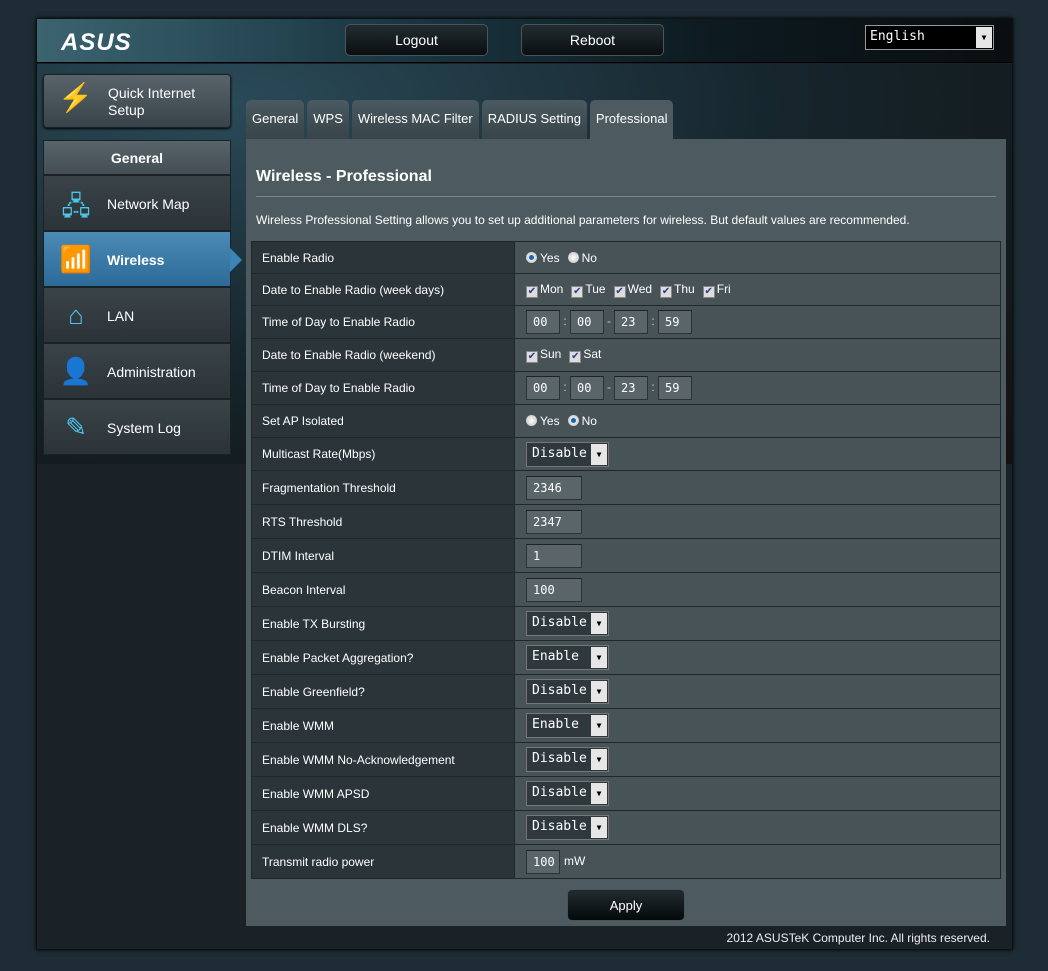  I want to click on setting-label: Transmit radio power, so click(383, 861).